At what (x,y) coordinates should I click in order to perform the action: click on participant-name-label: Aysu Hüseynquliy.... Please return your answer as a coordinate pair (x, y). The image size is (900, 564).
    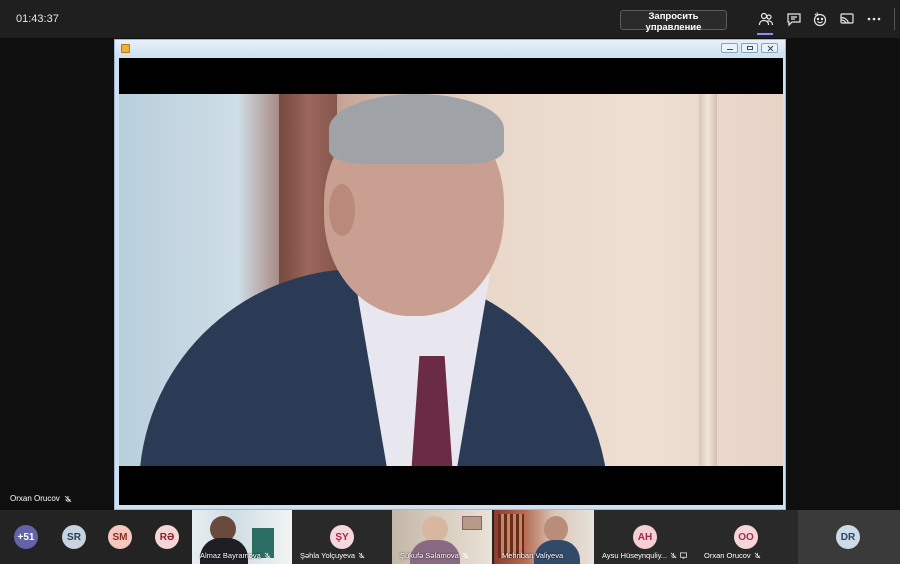
    Looking at the image, I should click on (645, 555).